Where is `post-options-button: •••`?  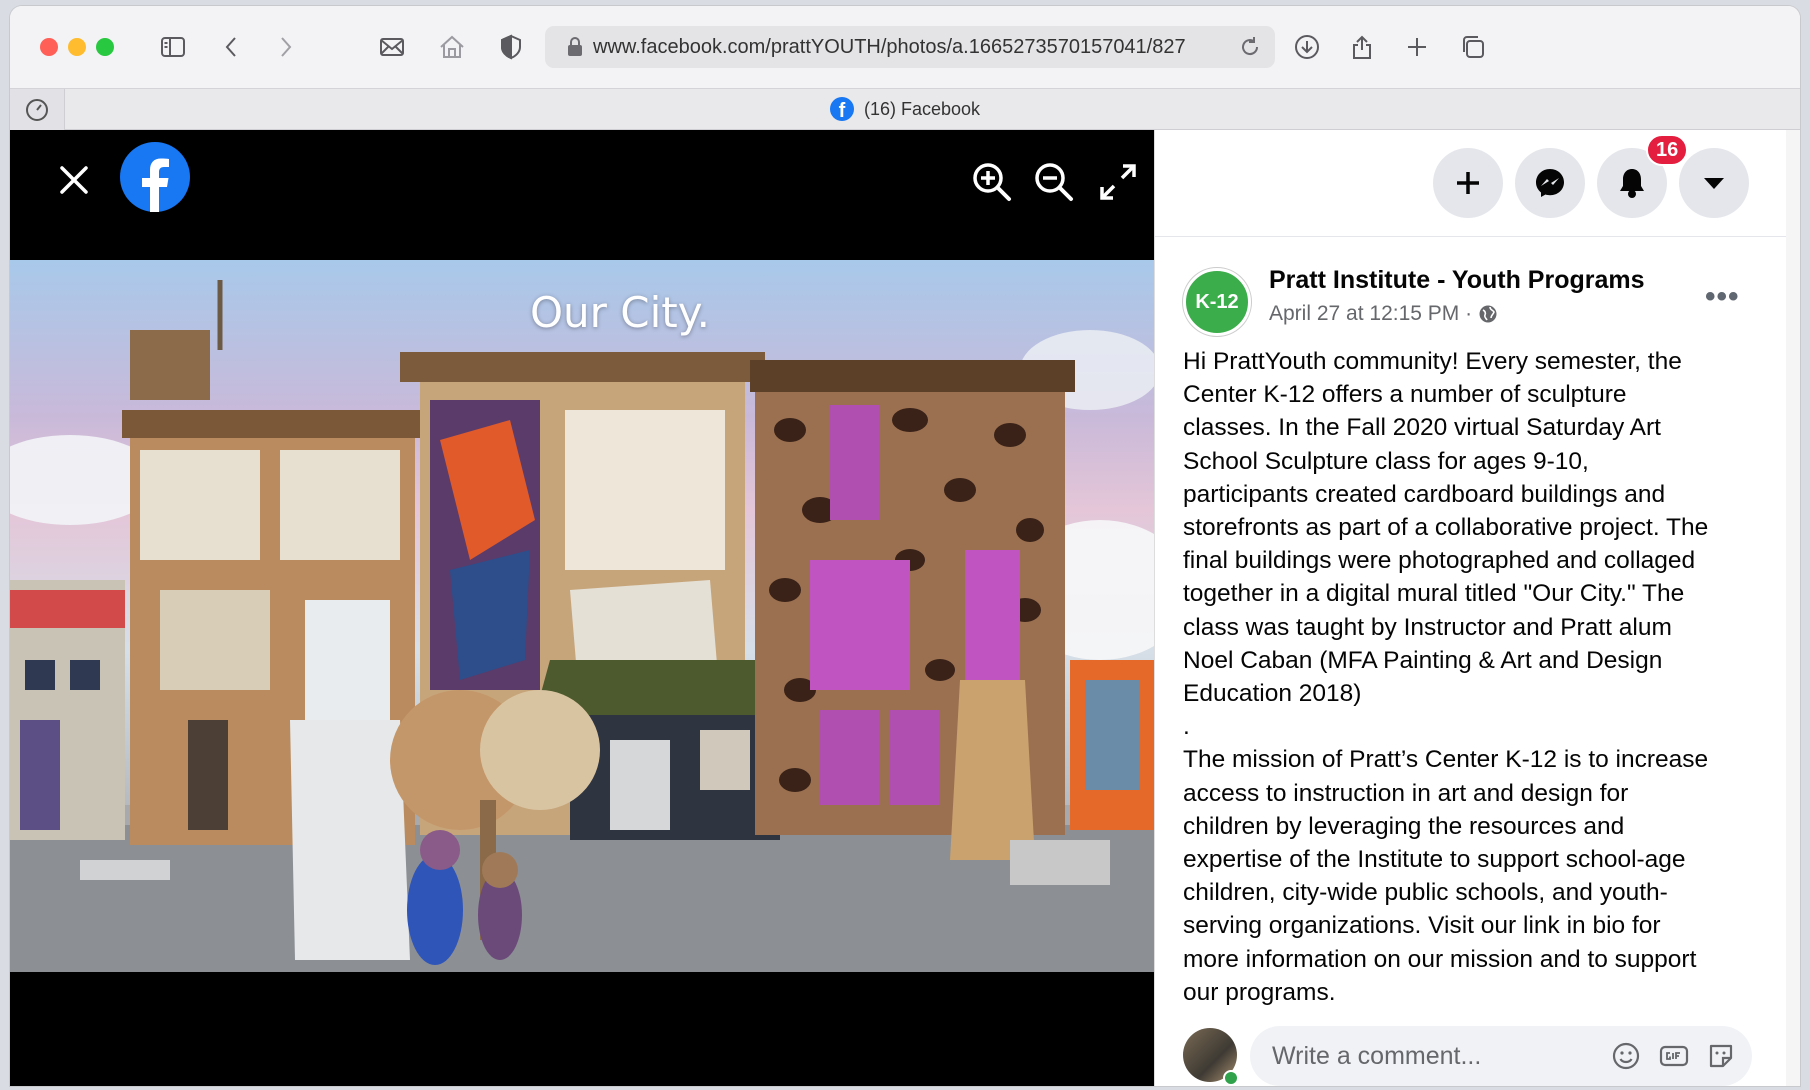 post-options-button: ••• is located at coordinates (1722, 297).